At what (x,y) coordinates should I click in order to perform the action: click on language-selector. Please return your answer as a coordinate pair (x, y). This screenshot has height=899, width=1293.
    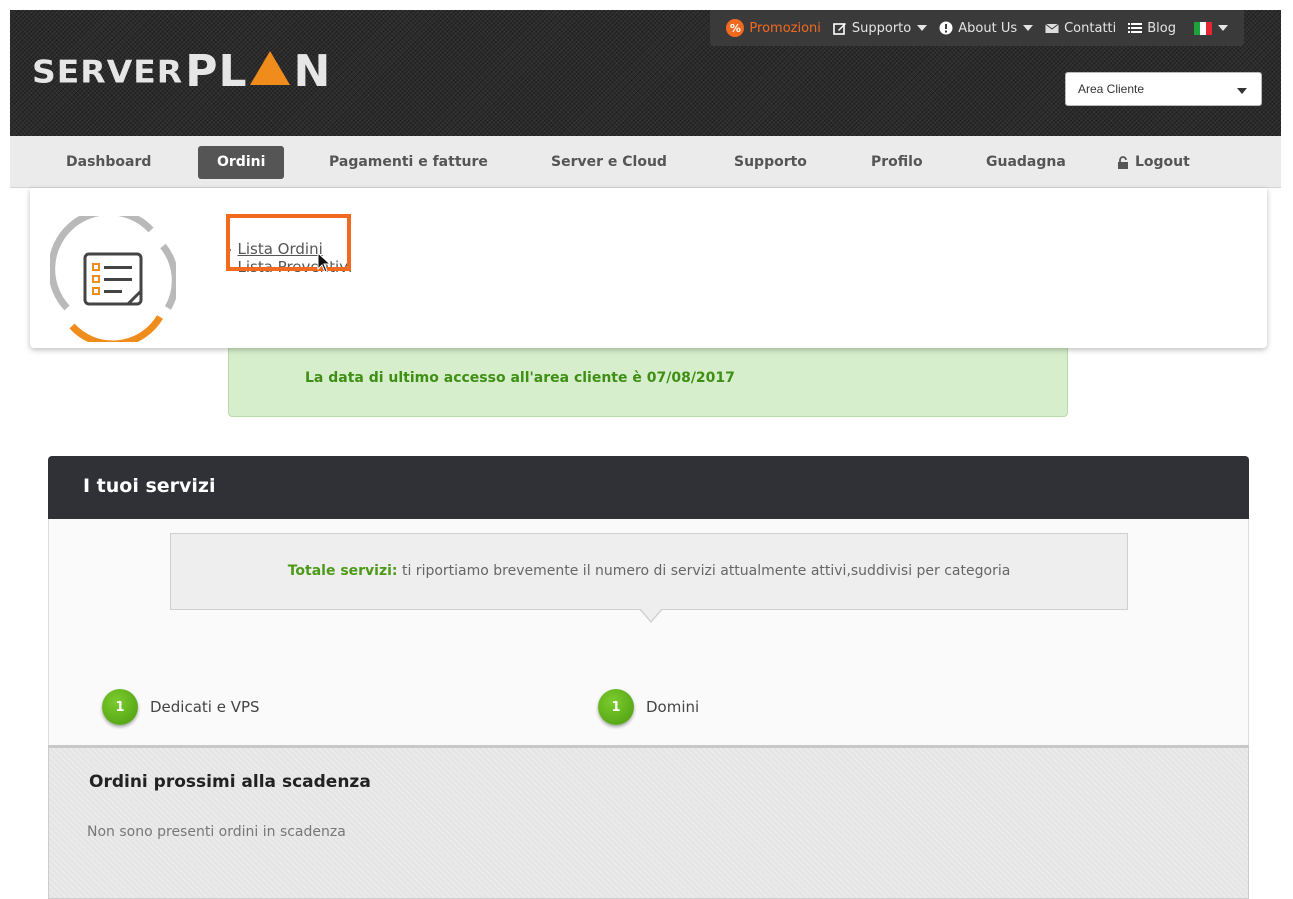
    Looking at the image, I should click on (1208, 28).